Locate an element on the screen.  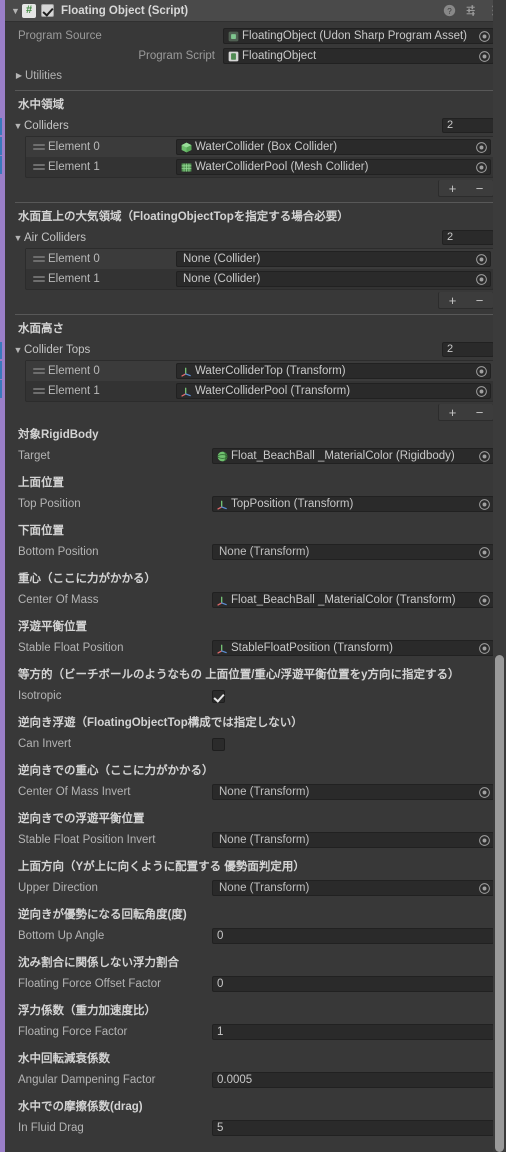
isotropic-checkbox is located at coordinates (218, 696).